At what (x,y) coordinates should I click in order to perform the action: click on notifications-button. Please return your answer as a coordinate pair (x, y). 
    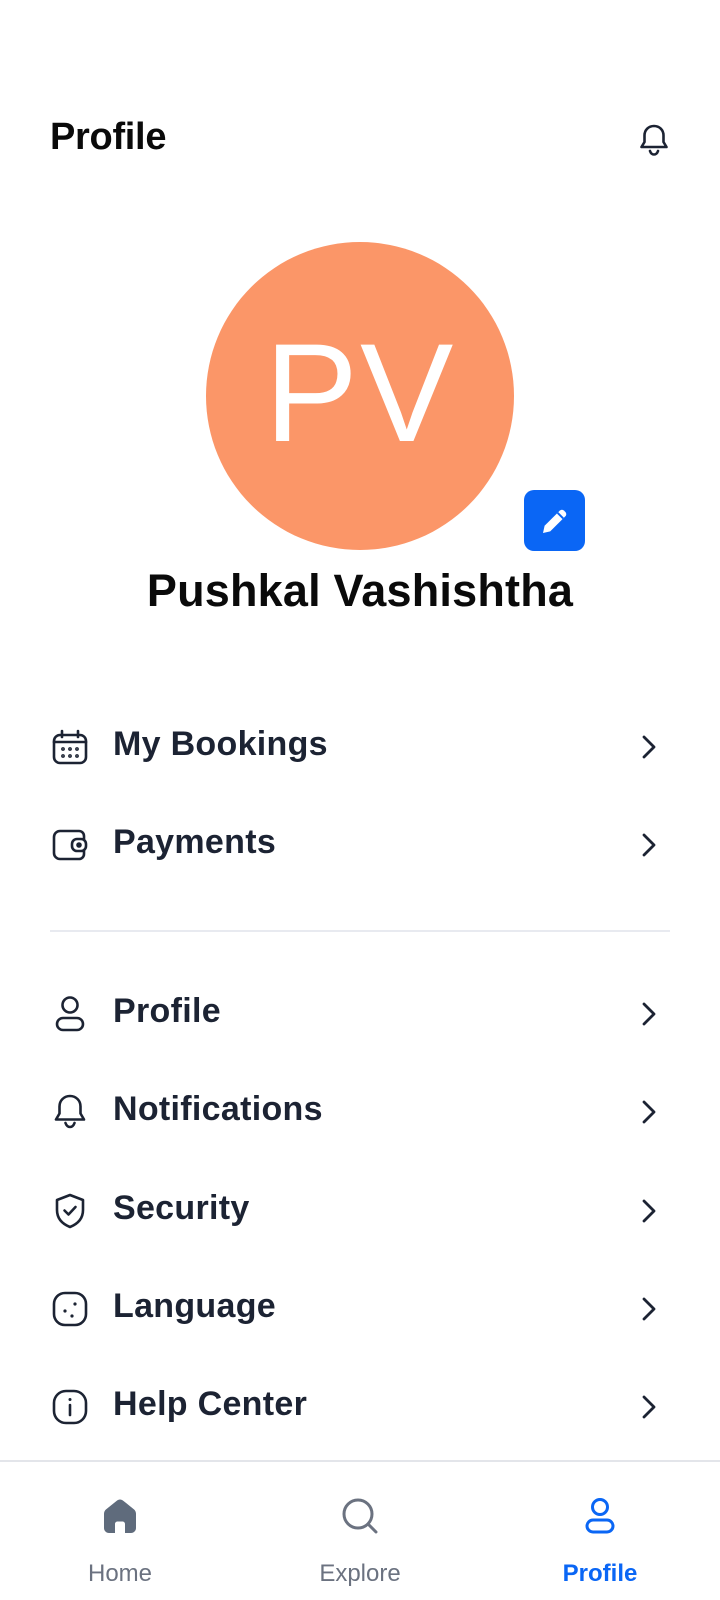
    Looking at the image, I should click on (654, 140).